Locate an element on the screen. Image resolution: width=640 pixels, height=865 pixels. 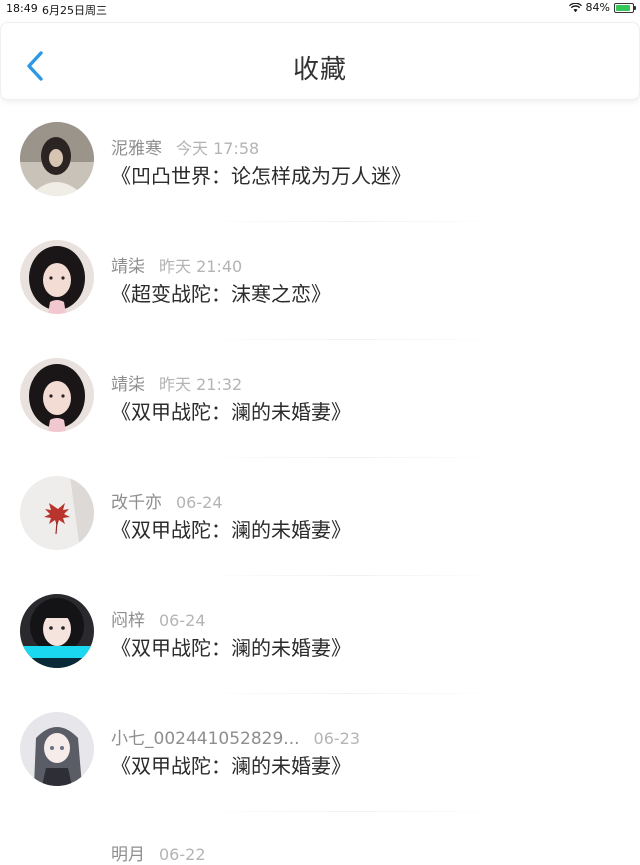
list-item: 小七_002441052829... 06-23 《双甲战陀：澜的未婚妻》 is located at coordinates (320, 753).